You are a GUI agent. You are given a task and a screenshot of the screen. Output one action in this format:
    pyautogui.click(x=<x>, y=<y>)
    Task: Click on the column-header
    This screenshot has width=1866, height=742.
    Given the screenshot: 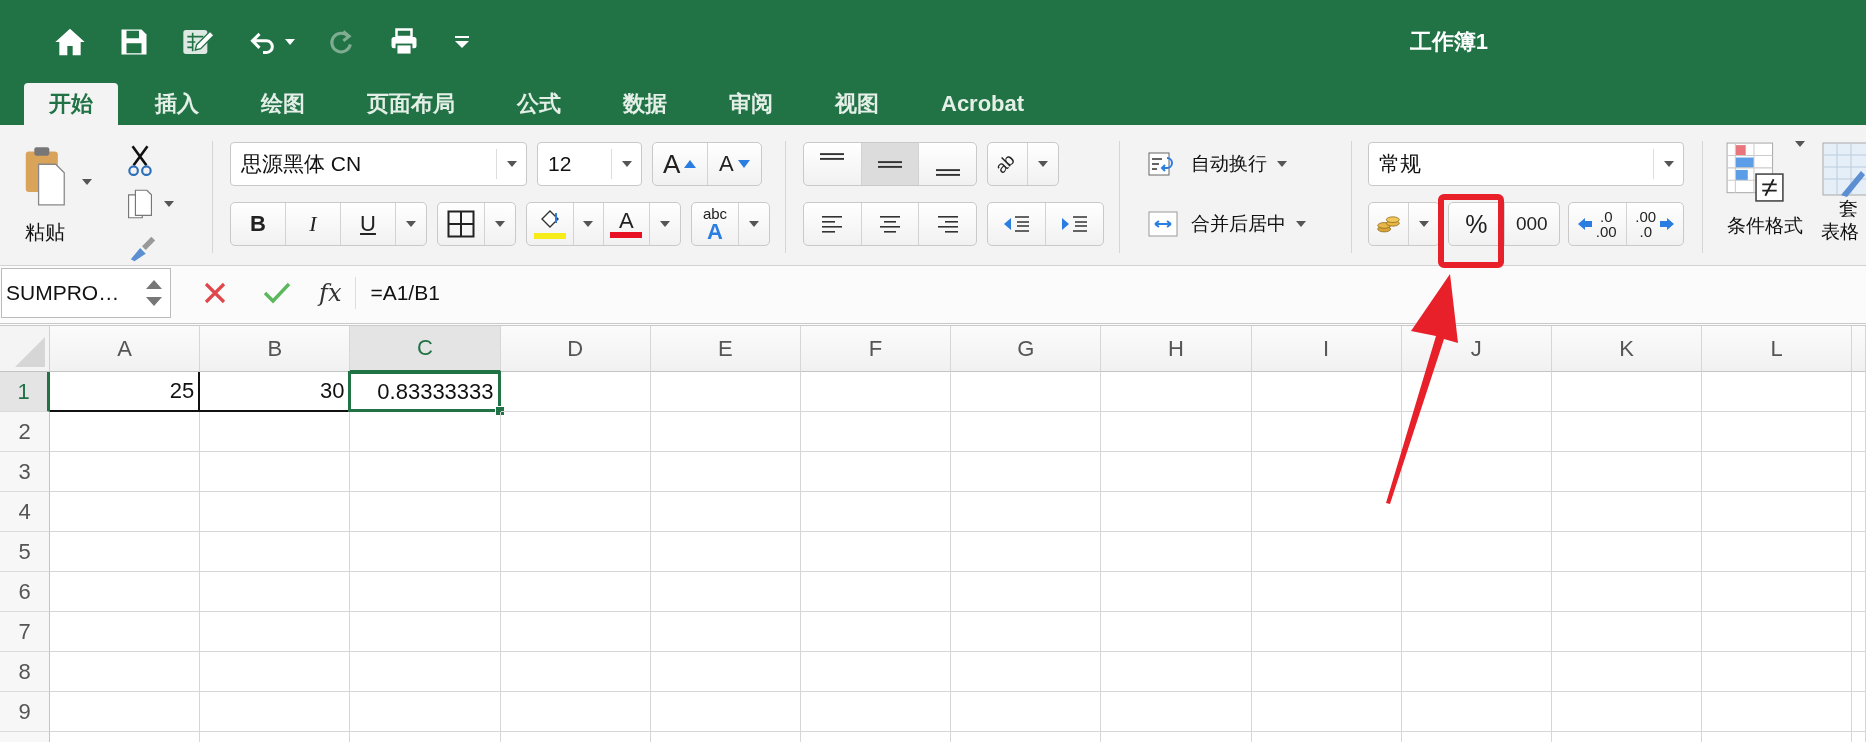 What is the action you would take?
    pyautogui.click(x=1859, y=349)
    